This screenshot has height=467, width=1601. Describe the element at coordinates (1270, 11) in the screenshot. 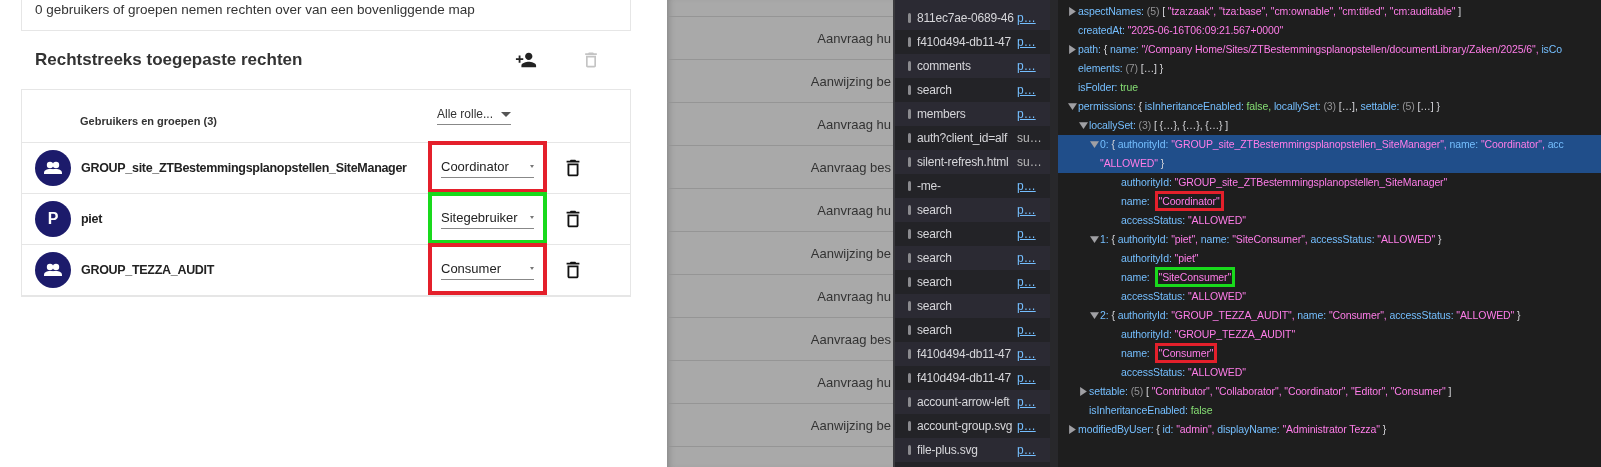

I see `property-line: aspectNames: (5) [ "tza:zaak", "tza:base", "cm:ownable", "cm:titled", "cm:auditable" ]` at that location.